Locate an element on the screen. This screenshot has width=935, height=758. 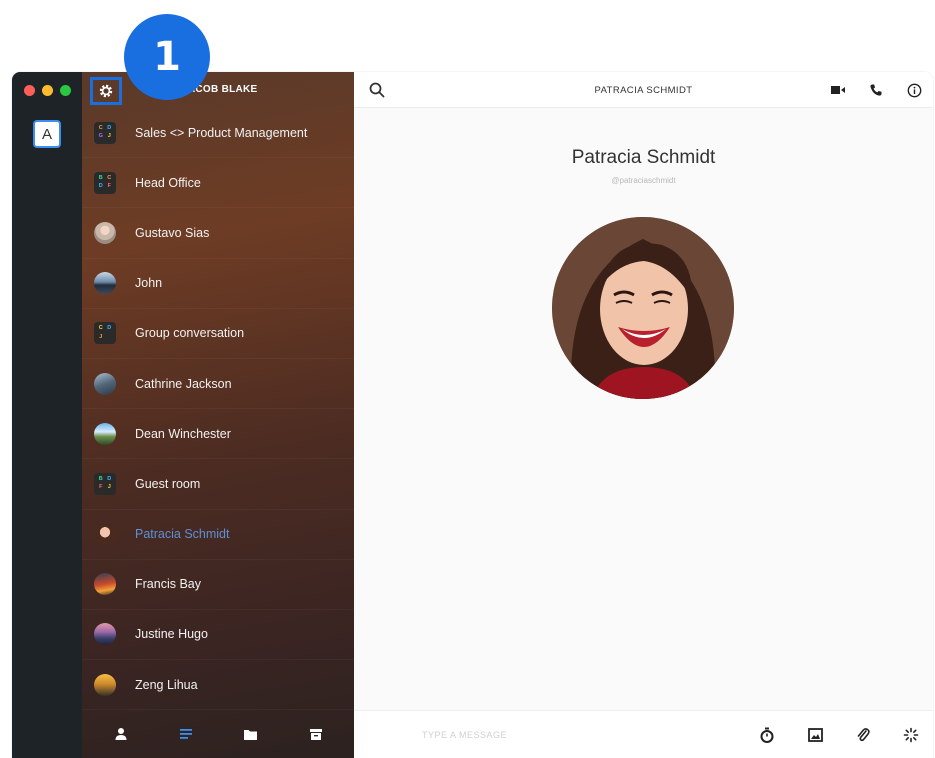
conversation-name: Cathrine Jackson is located at coordinates (183, 383).